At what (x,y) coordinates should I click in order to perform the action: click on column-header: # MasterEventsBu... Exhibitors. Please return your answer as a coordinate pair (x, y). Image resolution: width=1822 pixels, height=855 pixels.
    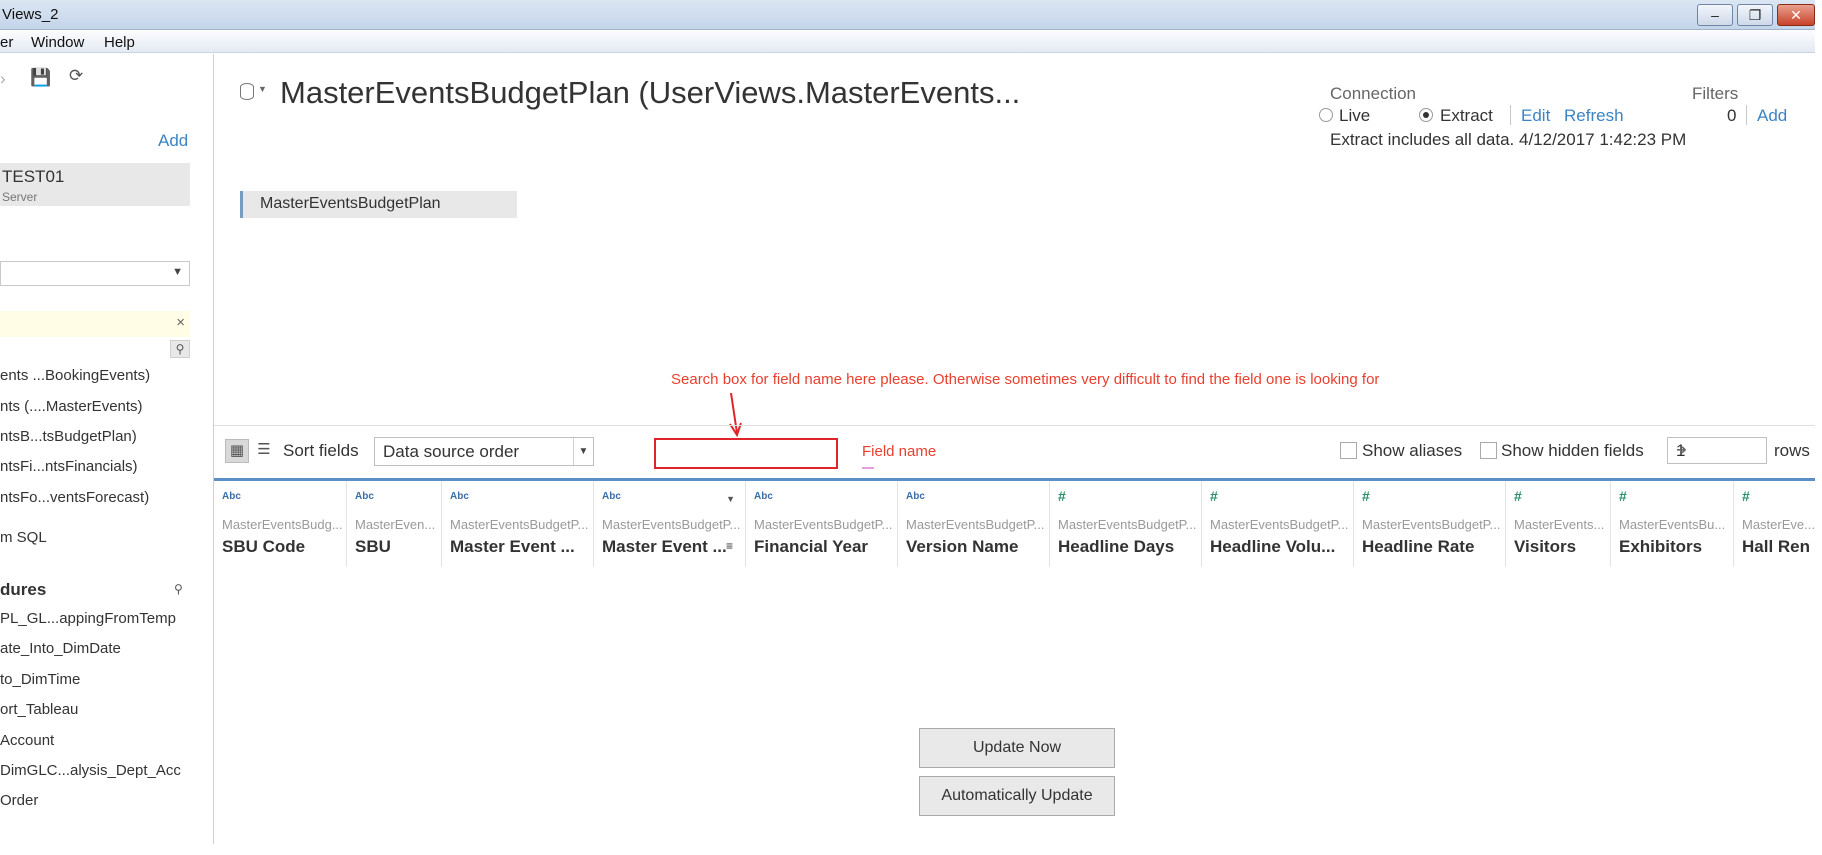
    Looking at the image, I should click on (1672, 524).